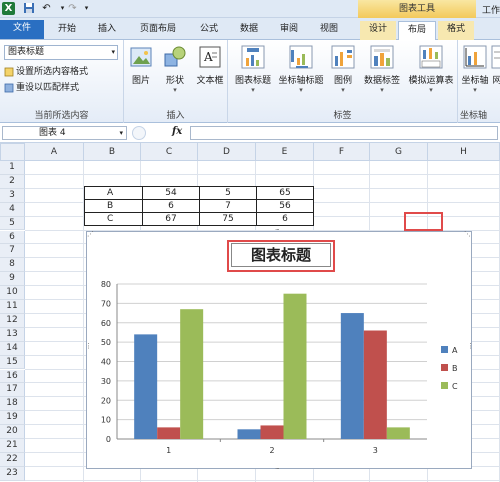 This screenshot has height=482, width=500. I want to click on row-header-20: 20, so click(12, 432).